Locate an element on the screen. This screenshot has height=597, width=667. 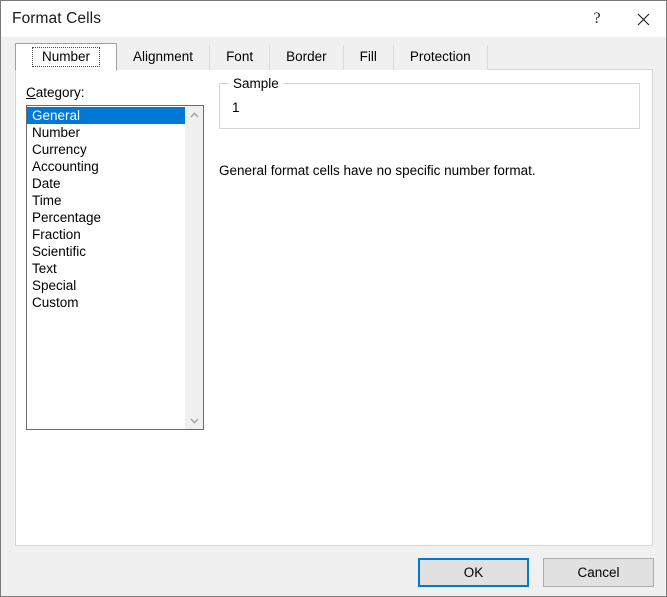
category-list-item: General is located at coordinates (106, 115).